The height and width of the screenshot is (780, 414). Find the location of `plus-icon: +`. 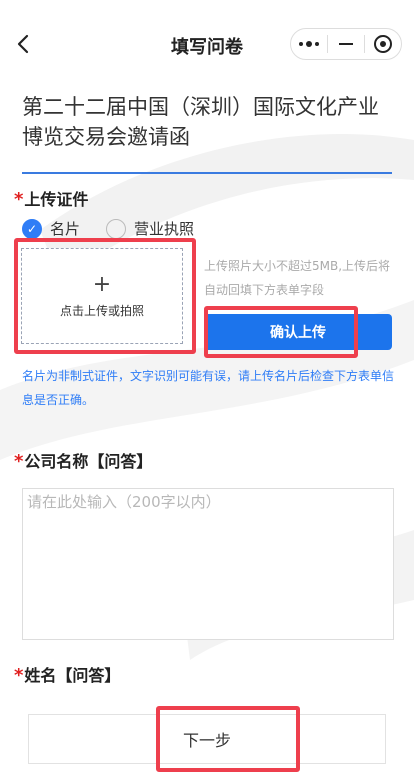

plus-icon: + is located at coordinates (102, 284).